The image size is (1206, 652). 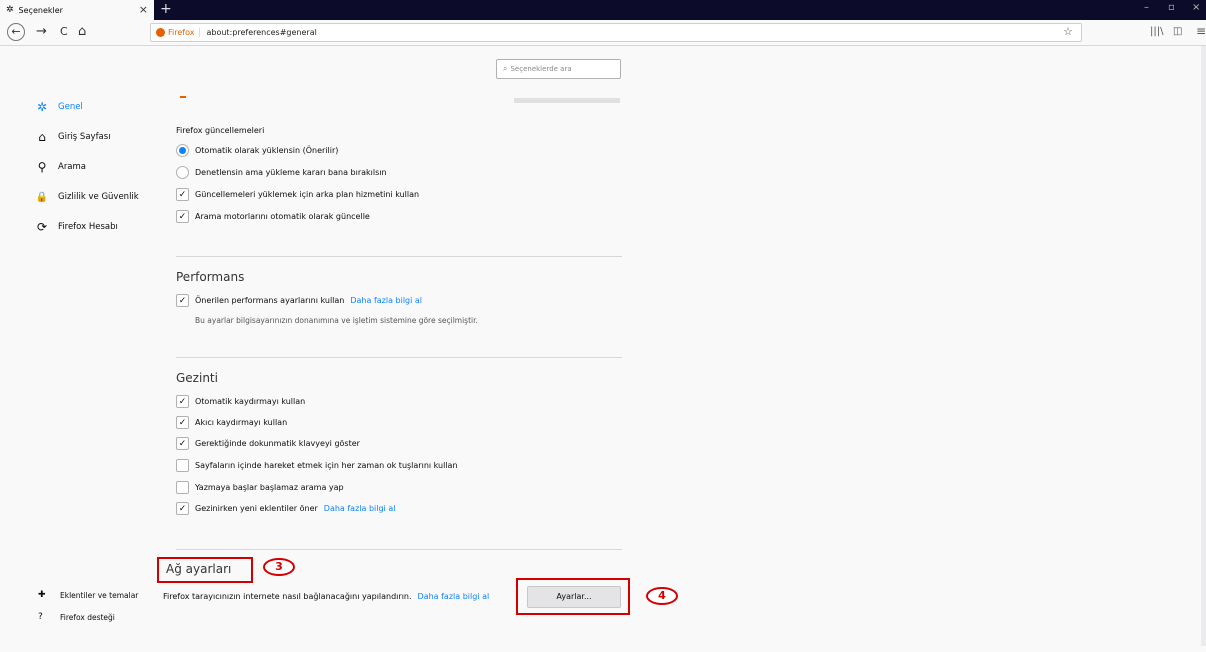 What do you see at coordinates (241, 422) in the screenshot?
I see `checkbox-label: Akıcı kaydırmayı kullan` at bounding box center [241, 422].